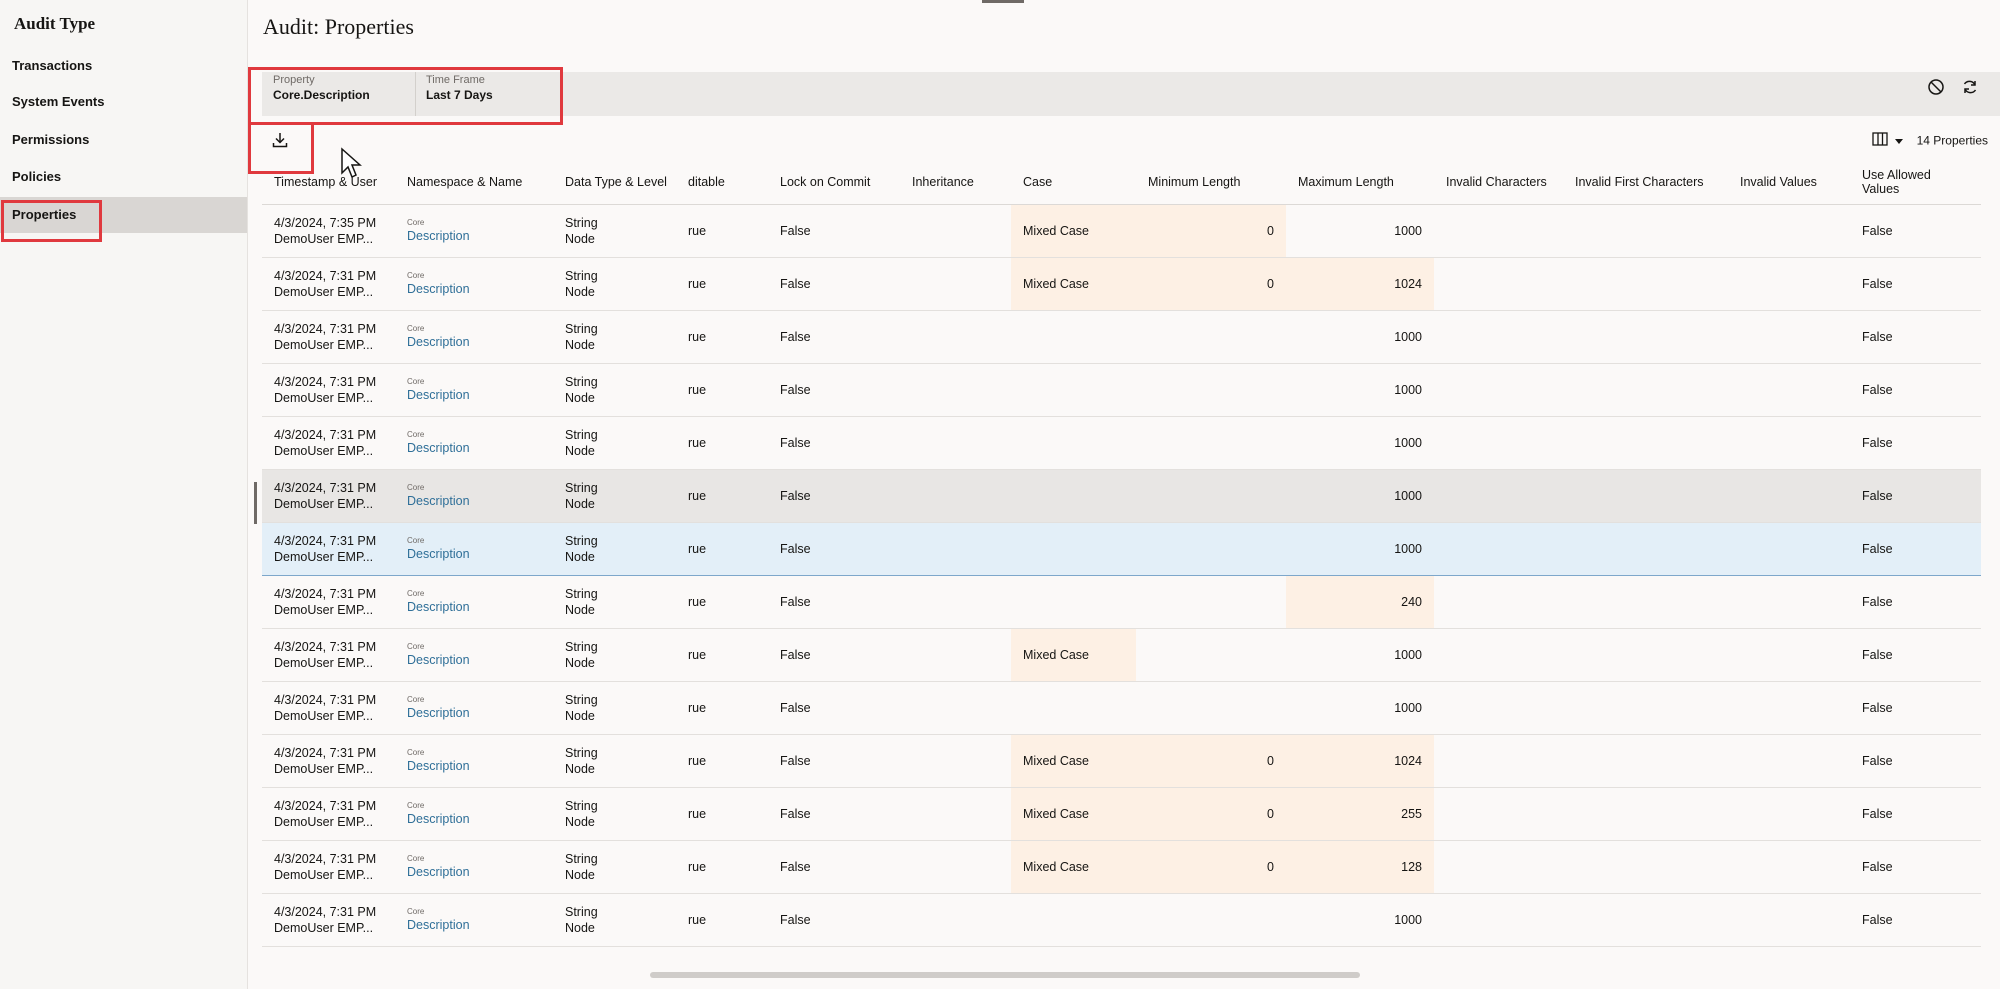 This screenshot has height=989, width=2000. What do you see at coordinates (1899, 141) in the screenshot?
I see `chevron-down-icon` at bounding box center [1899, 141].